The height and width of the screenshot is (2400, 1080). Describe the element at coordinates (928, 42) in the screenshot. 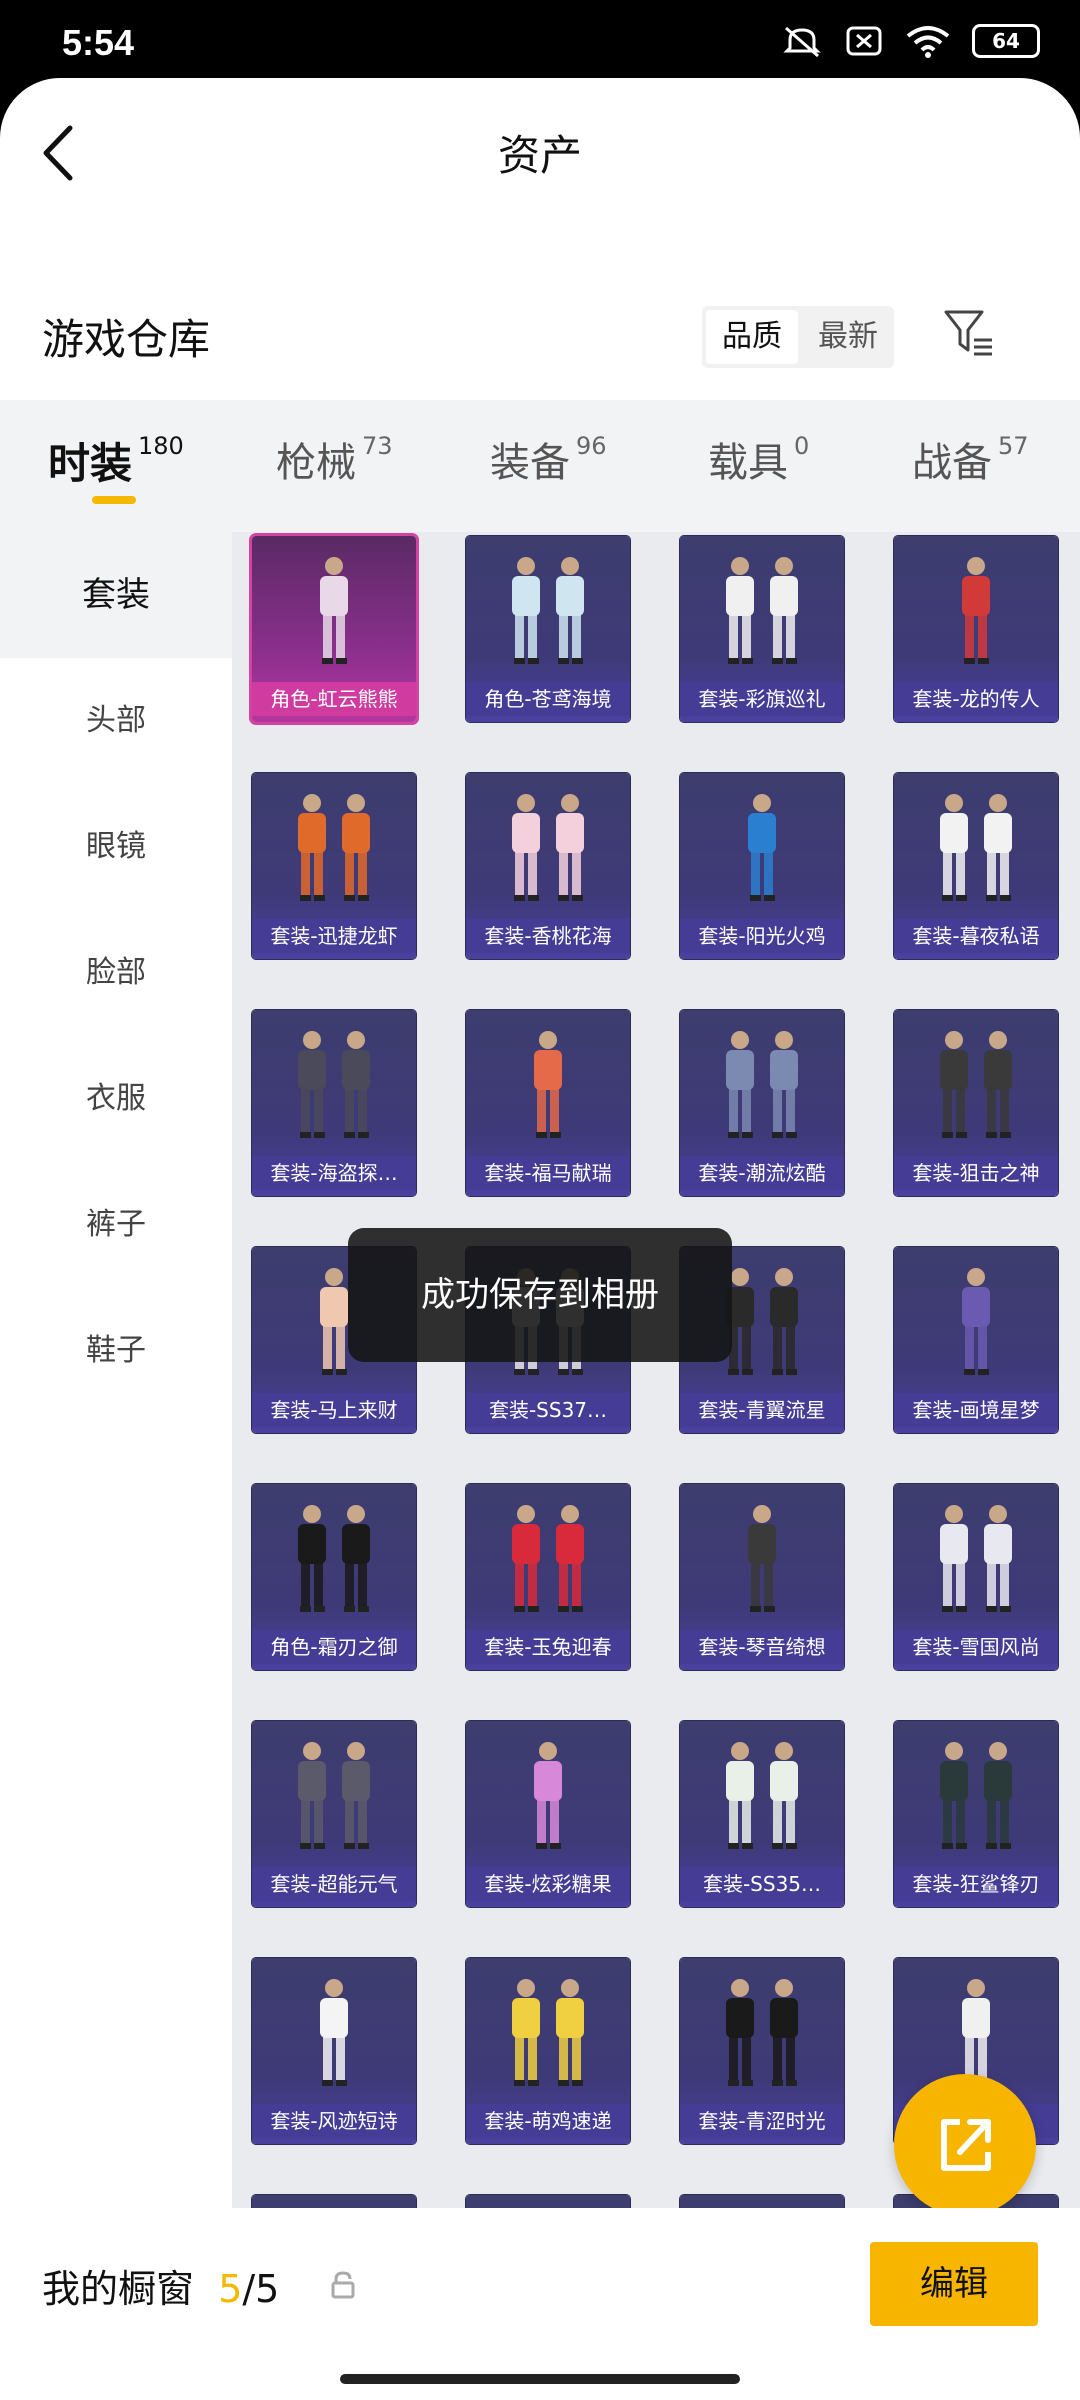

I see `wifi-icon` at that location.